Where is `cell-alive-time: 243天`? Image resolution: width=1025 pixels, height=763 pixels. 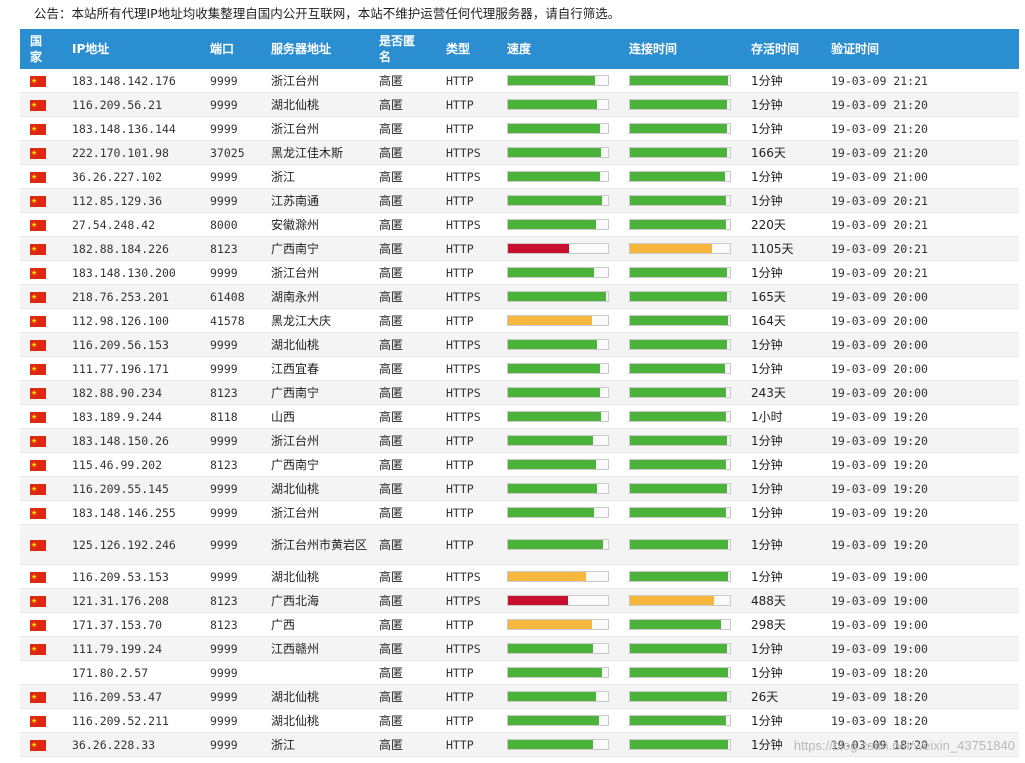
cell-alive-time: 243天 is located at coordinates (782, 392).